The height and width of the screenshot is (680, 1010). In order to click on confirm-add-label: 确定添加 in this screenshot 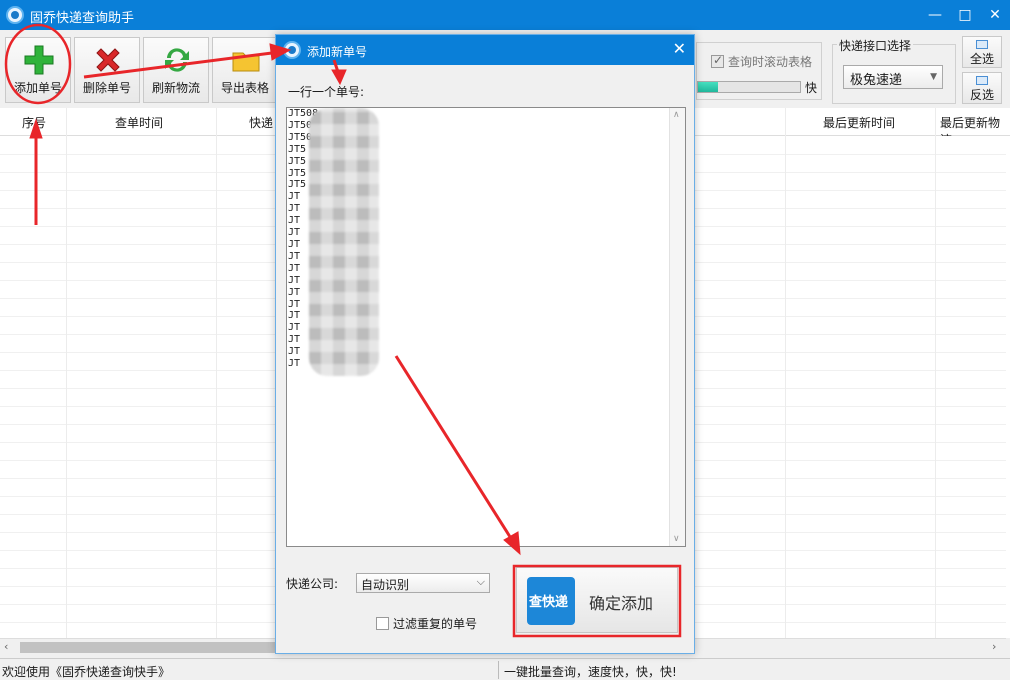, I will do `click(621, 603)`.